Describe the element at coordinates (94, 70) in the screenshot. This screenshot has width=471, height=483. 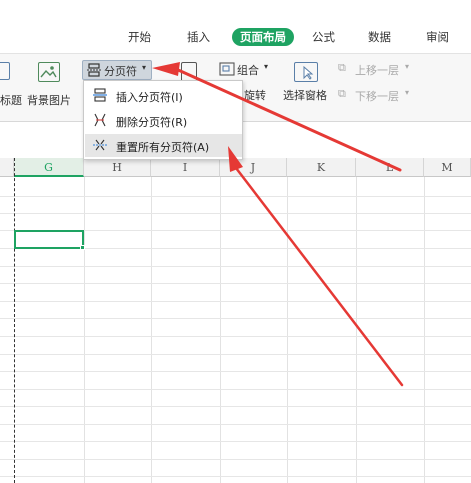
I see `page-break-icon` at that location.